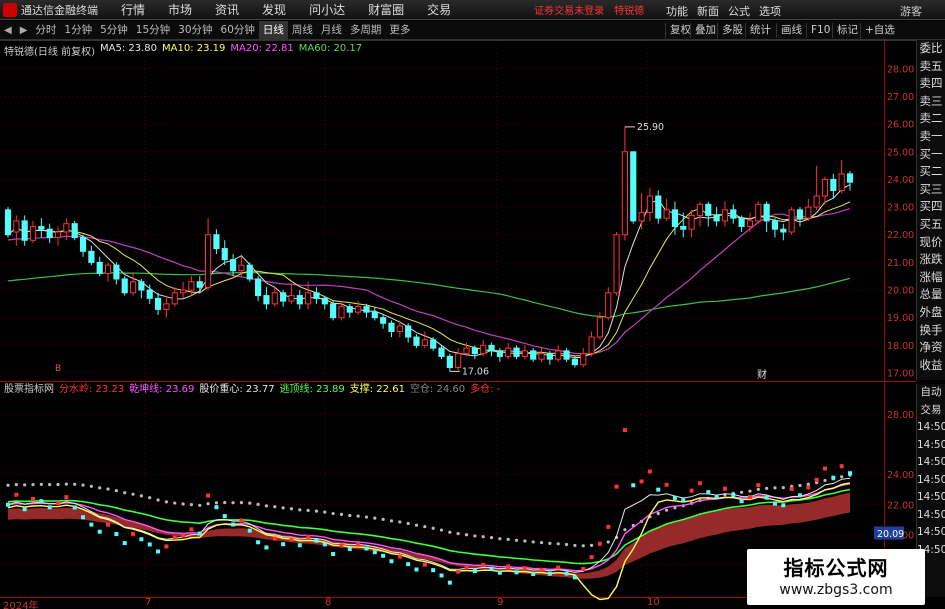 This screenshot has height=609, width=945. I want to click on menu-formula: 公式, so click(739, 11).